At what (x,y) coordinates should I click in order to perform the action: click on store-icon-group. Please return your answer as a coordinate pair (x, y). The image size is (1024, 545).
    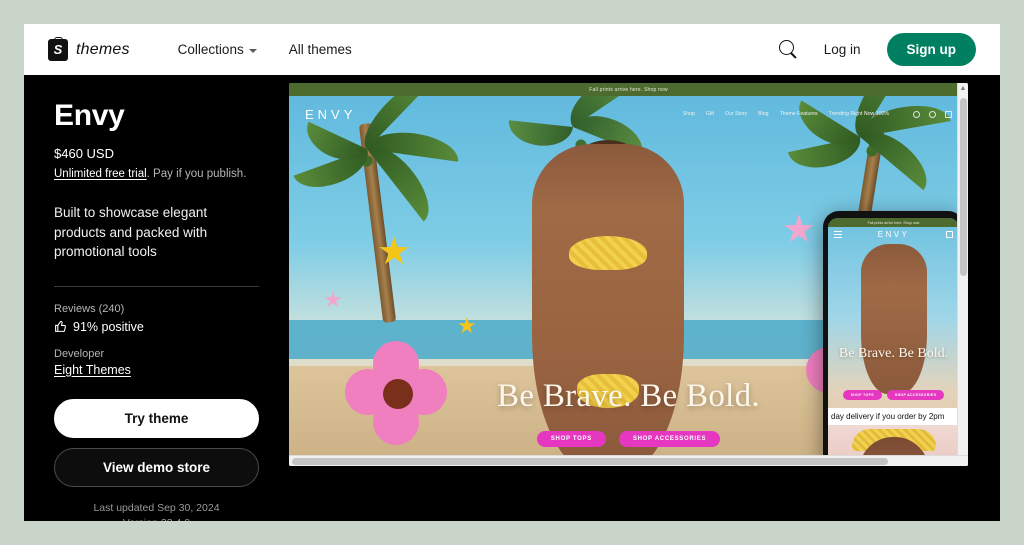
    Looking at the image, I should click on (932, 114).